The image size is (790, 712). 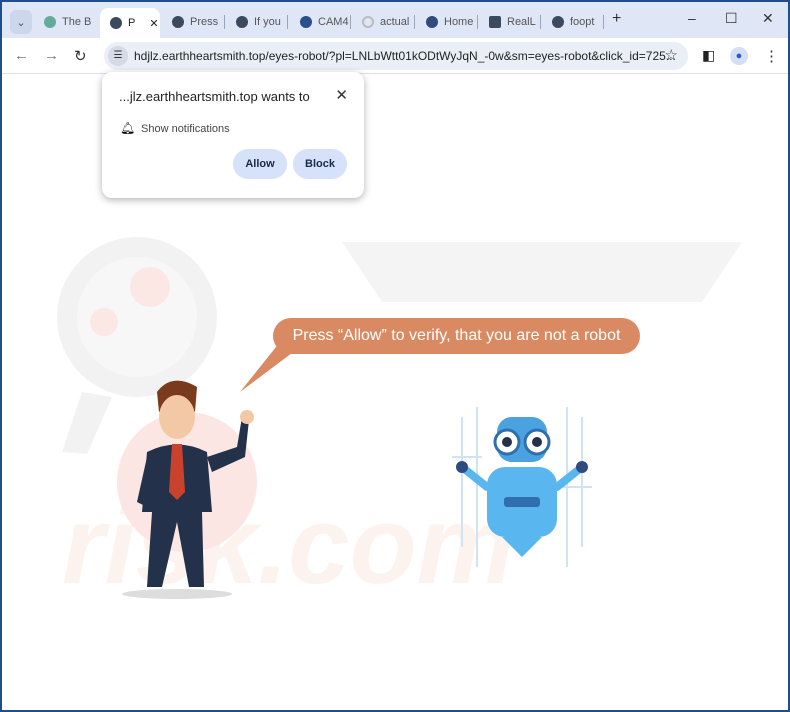 I want to click on bookmark-star-icon: ☆, so click(x=671, y=55).